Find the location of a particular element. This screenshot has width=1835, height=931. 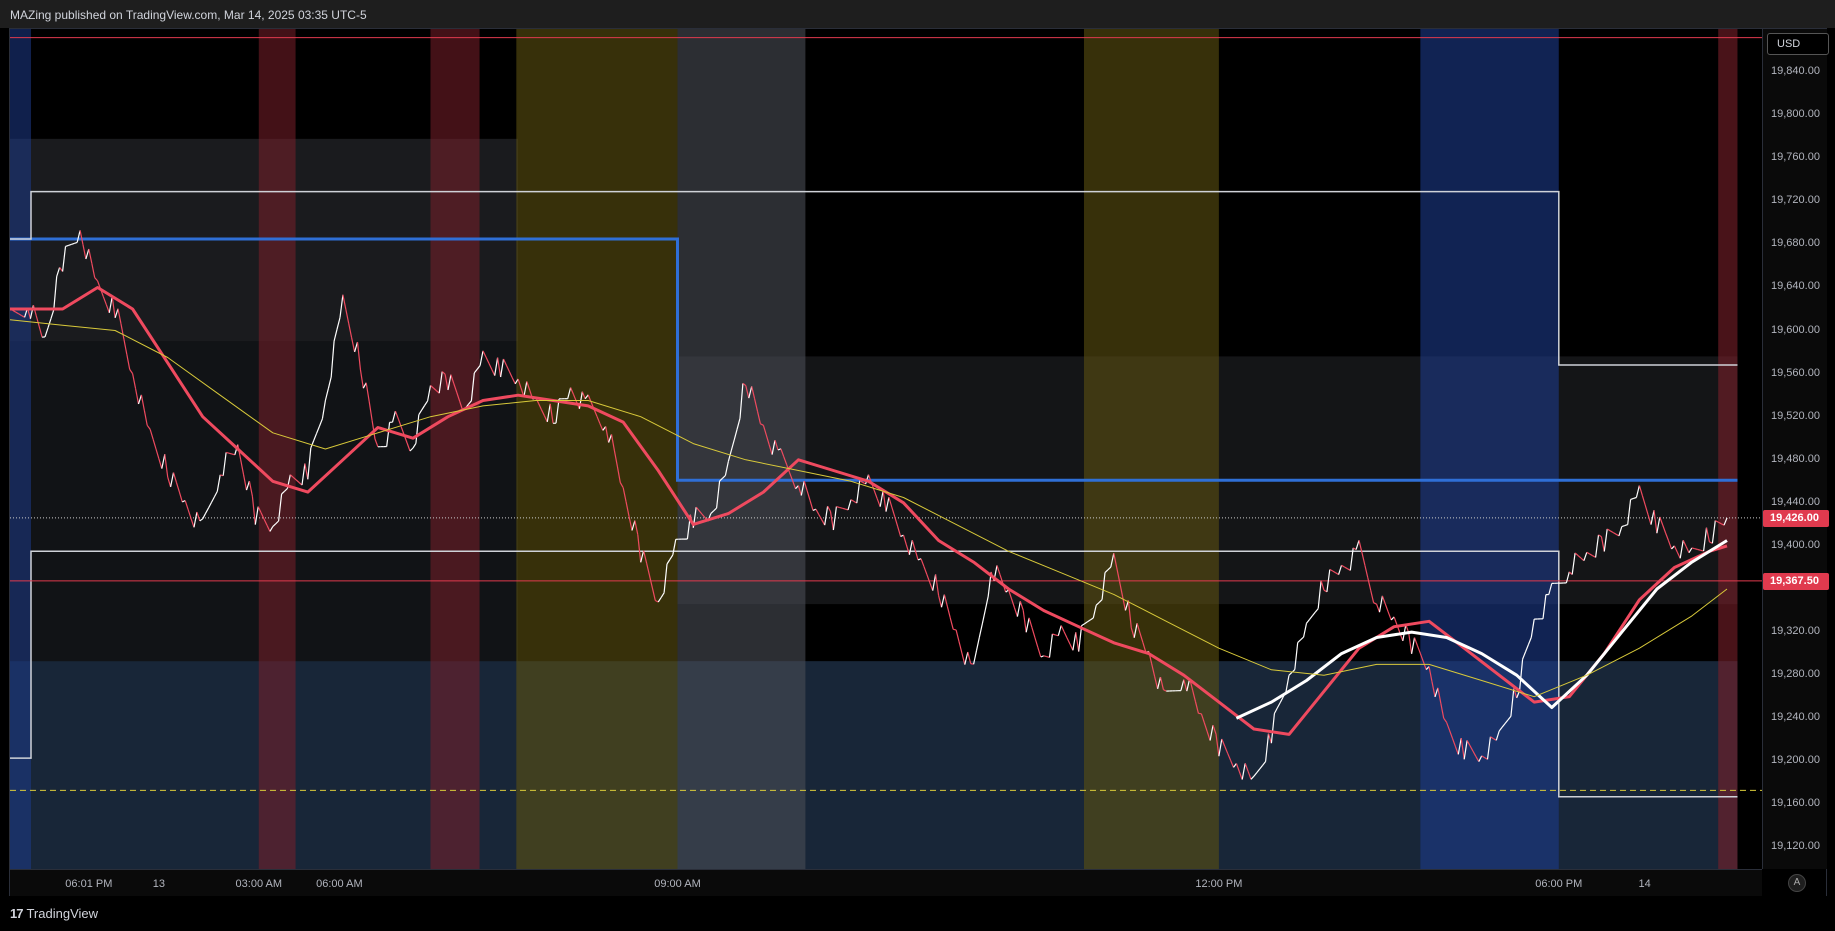

price-tick-label: 19,480.00 is located at coordinates (1795, 458).